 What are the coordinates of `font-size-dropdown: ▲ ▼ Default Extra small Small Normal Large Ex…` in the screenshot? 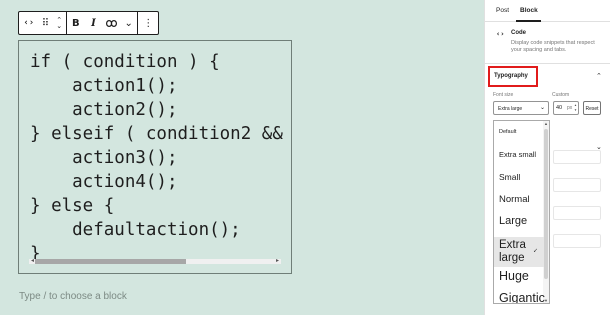 It's located at (521, 212).